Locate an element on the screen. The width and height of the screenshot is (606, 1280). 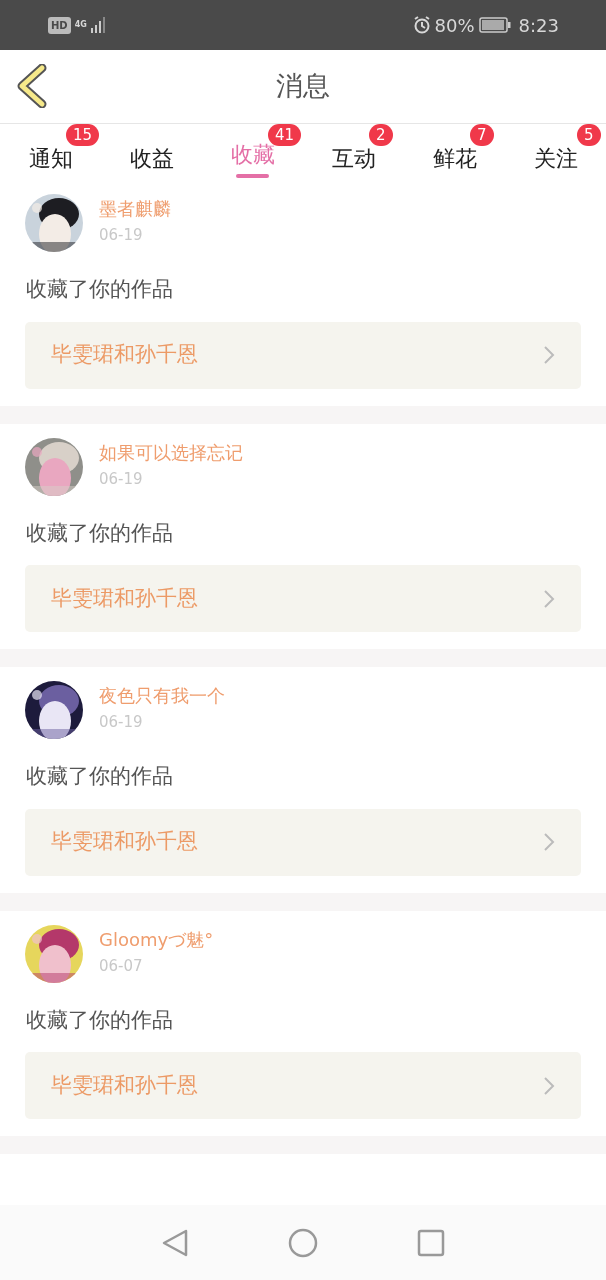
network-type: 4G is located at coordinates (80, 25).